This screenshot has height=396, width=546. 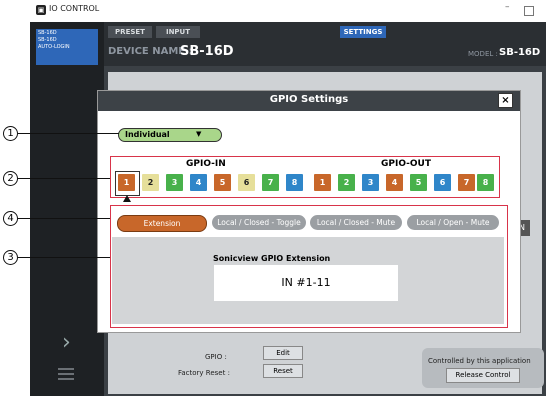 What do you see at coordinates (453, 222) in the screenshot?
I see `segment-local-open-mute: Local / Open - Mute` at bounding box center [453, 222].